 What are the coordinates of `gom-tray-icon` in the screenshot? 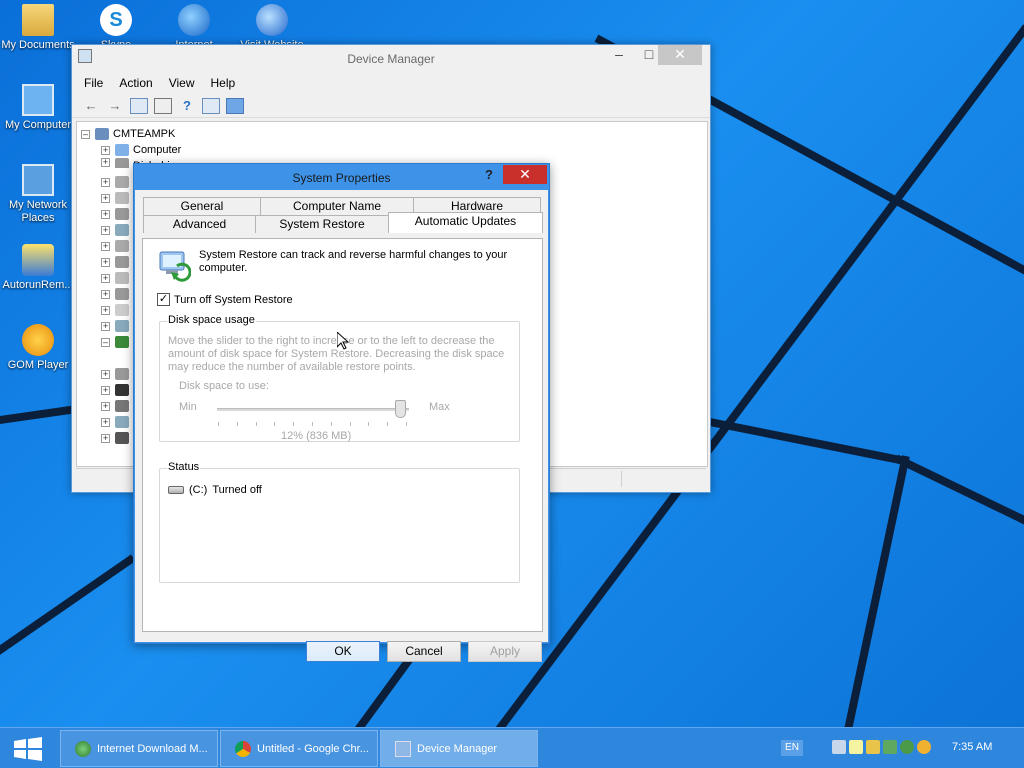 It's located at (924, 747).